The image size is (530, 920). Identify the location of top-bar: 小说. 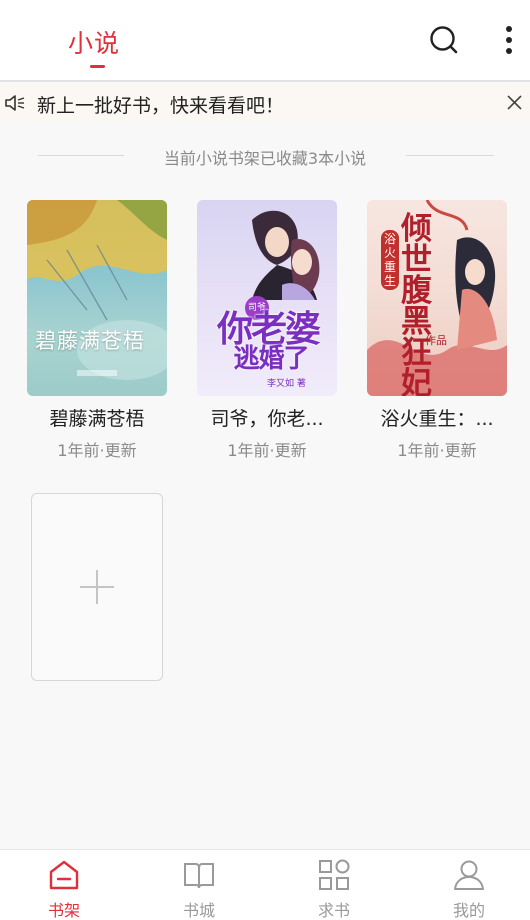
(265, 41).